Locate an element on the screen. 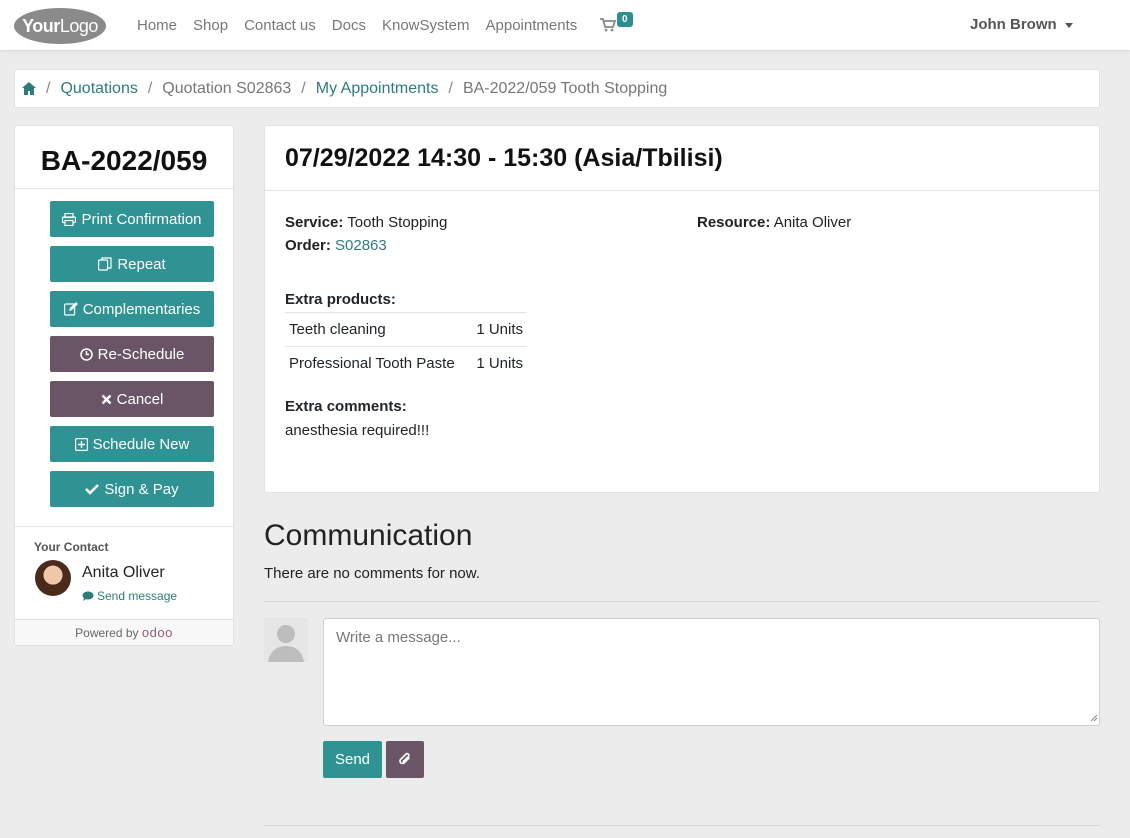 The image size is (1130, 838). sign-and-pay-button: Sign & Pay is located at coordinates (132, 489).